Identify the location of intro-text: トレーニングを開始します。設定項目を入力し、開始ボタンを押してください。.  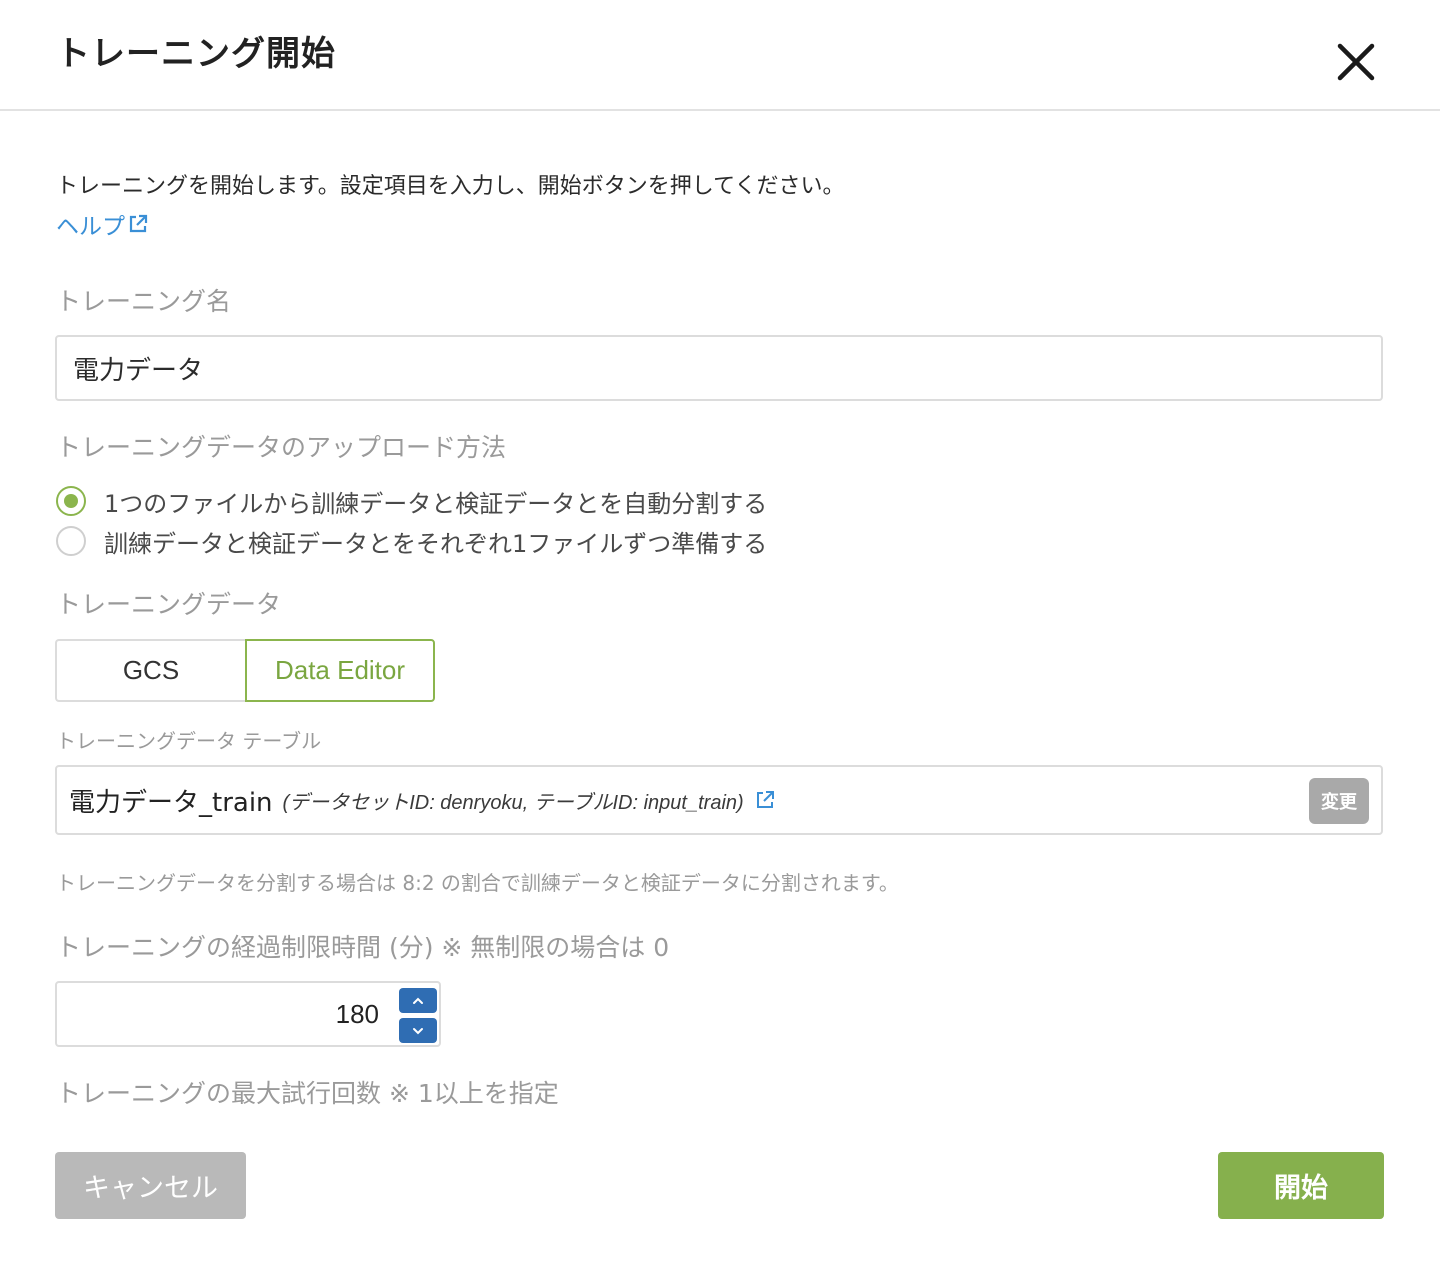
(450, 186).